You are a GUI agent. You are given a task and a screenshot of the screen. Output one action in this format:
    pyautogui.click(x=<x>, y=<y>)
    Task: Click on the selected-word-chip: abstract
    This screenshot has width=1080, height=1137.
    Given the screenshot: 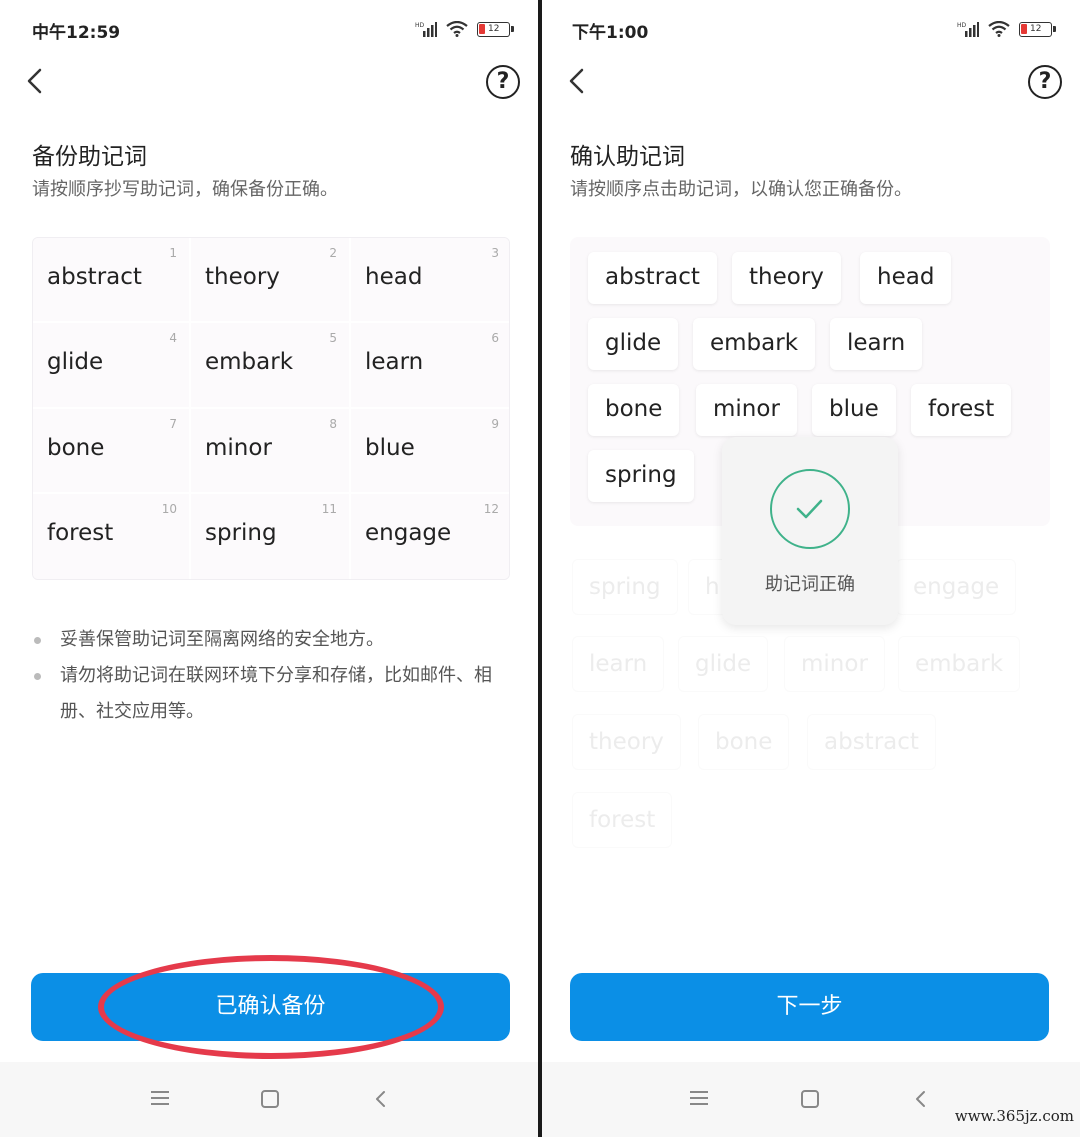 What is the action you would take?
    pyautogui.click(x=652, y=278)
    